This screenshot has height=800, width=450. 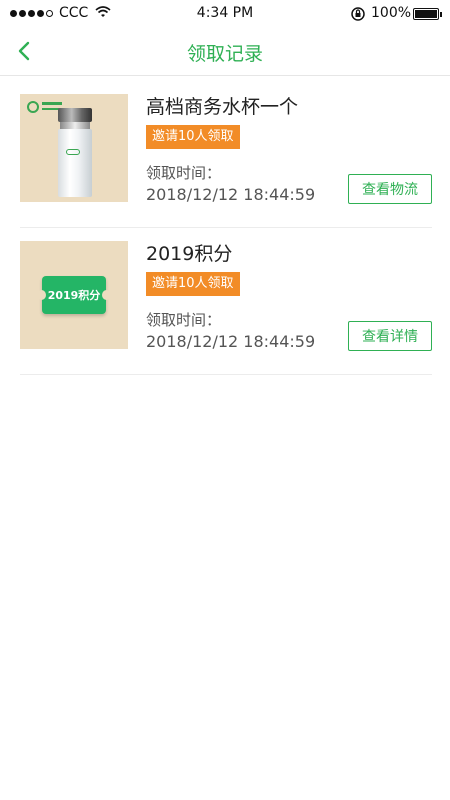 I want to click on page-title: 领取记录, so click(x=224, y=54).